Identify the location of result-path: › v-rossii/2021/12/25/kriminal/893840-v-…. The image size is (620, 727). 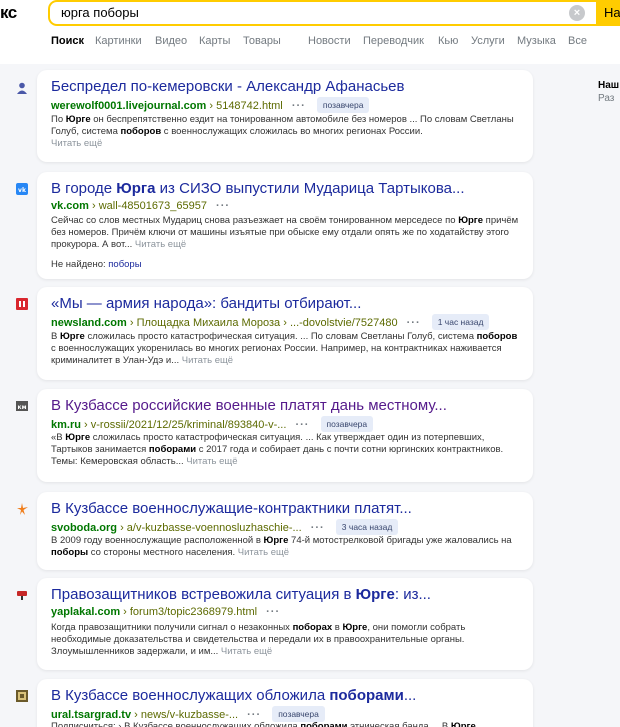
(185, 425).